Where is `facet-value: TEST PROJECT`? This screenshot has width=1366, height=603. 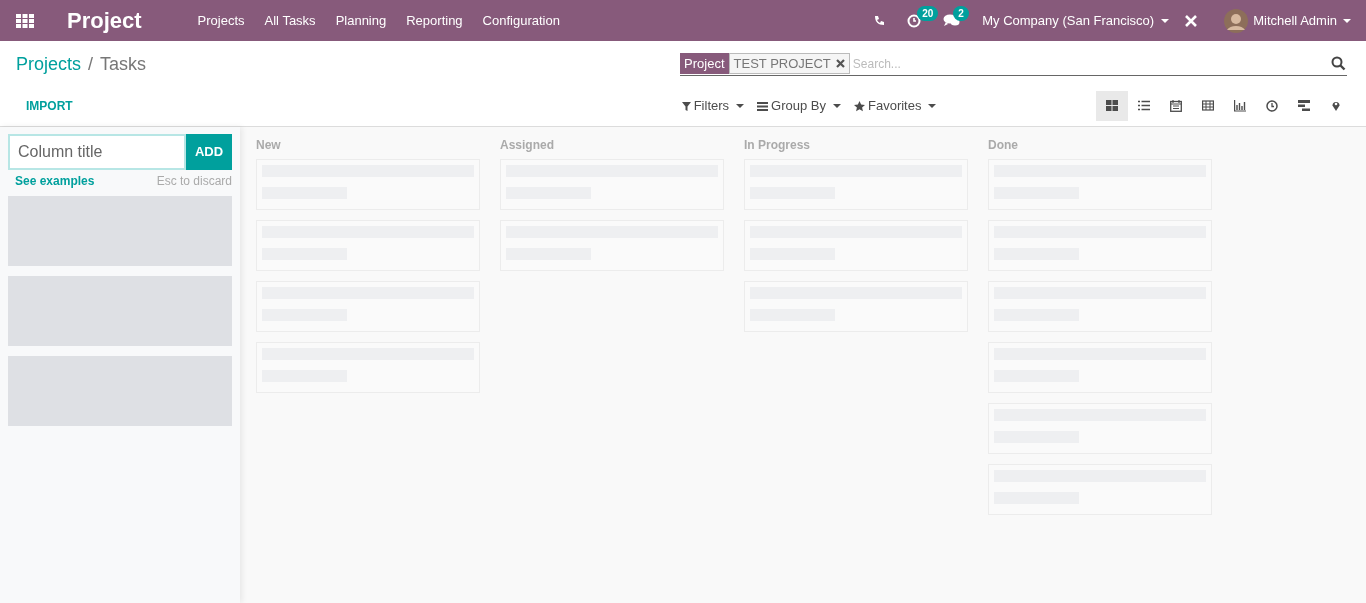 facet-value: TEST PROJECT is located at coordinates (782, 63).